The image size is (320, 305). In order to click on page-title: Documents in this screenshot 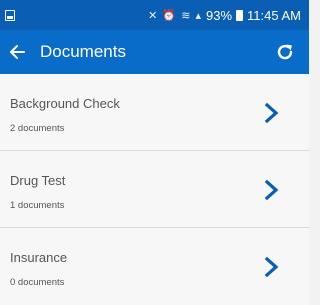, I will do `click(83, 51)`.